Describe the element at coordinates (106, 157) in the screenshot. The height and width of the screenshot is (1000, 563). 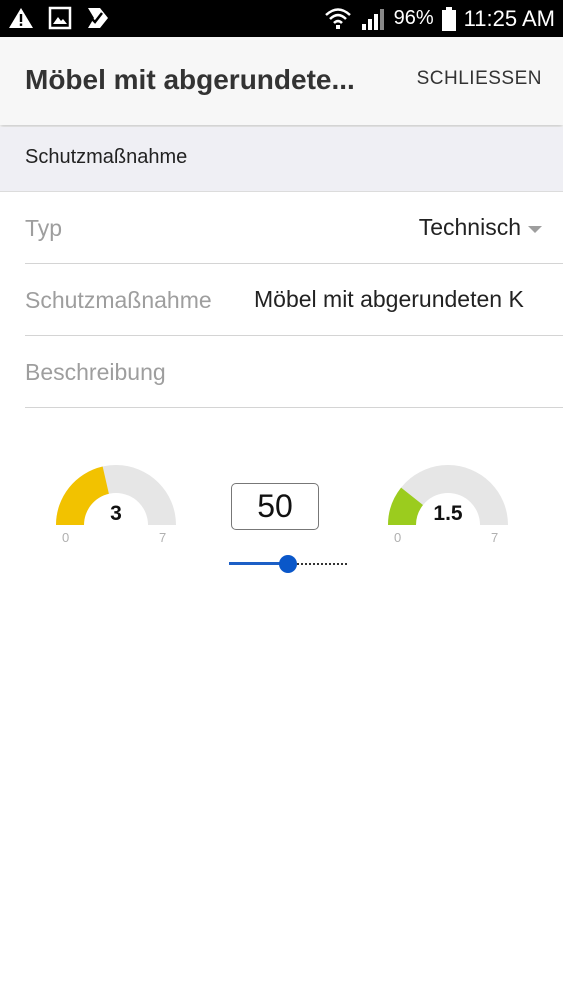
I see `section-title: Schutzmaßnahme` at that location.